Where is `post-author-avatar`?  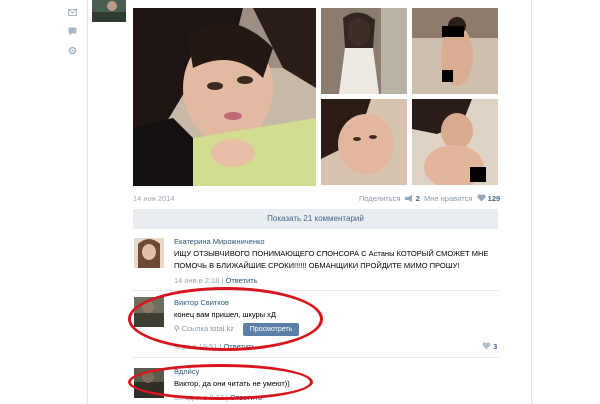
post-author-avatar is located at coordinates (109, 11).